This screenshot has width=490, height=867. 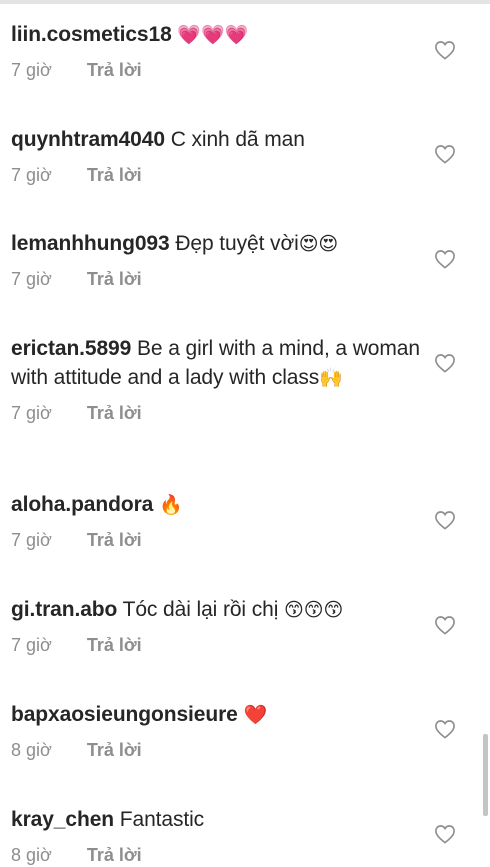 I want to click on scrollbar, so click(x=485, y=775).